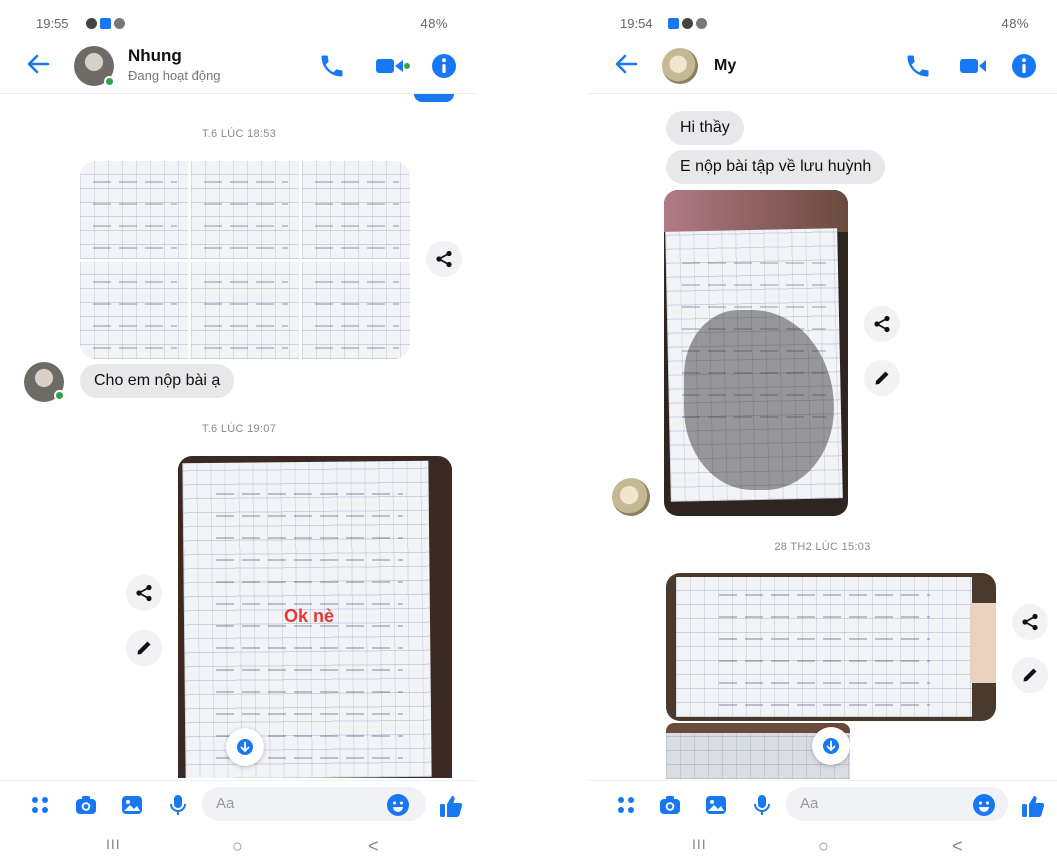  What do you see at coordinates (776, 167) in the screenshot?
I see `message-bubble: E nộp bài tập về lưu huỳnh` at bounding box center [776, 167].